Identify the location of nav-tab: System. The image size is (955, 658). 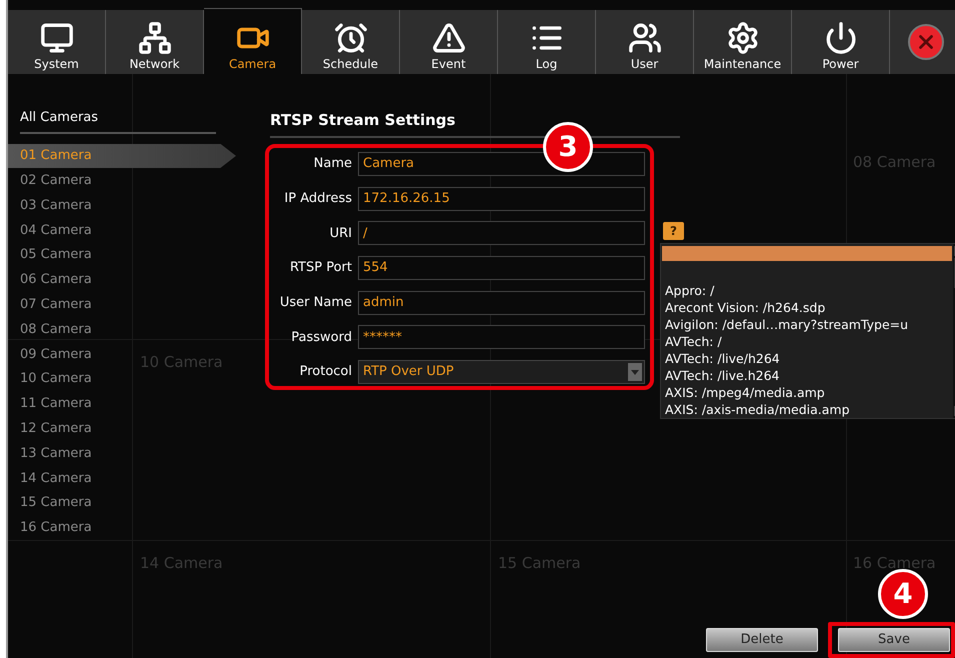
(57, 42).